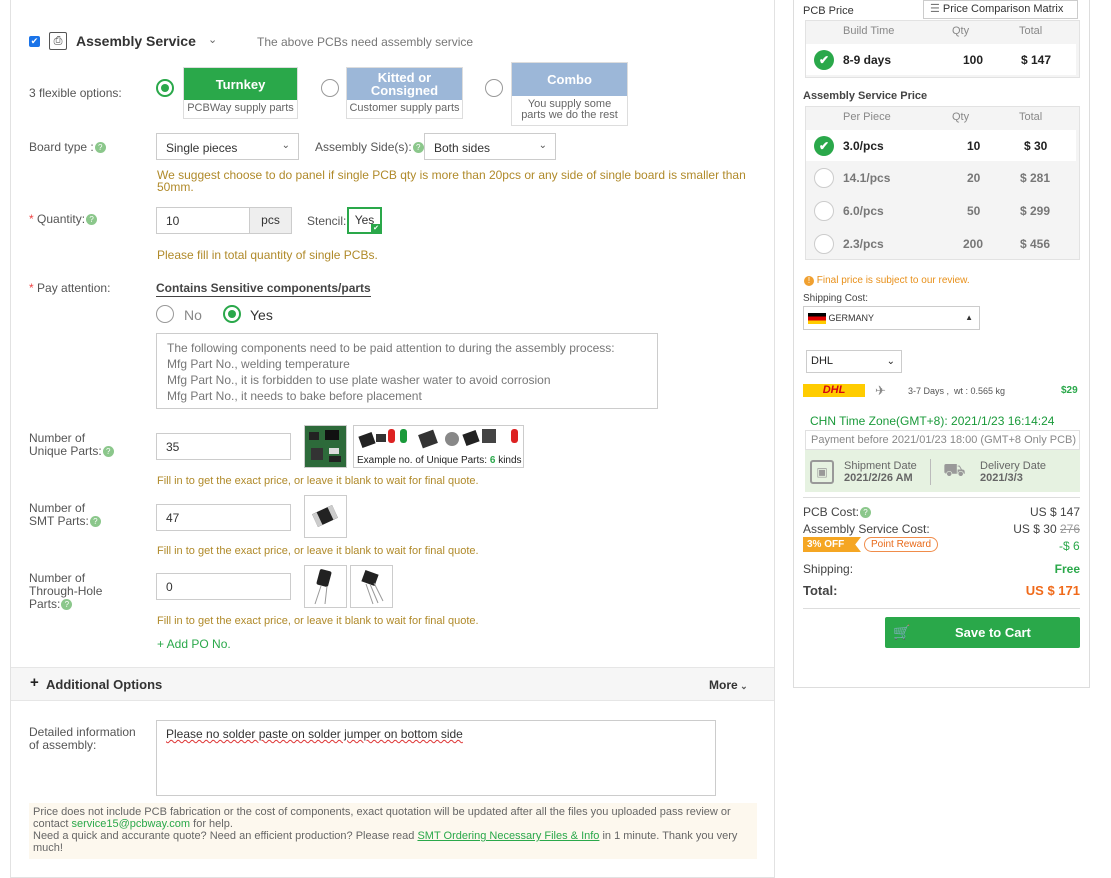 The width and height of the screenshot is (1111, 878). Describe the element at coordinates (104, 684) in the screenshot. I see `additional-options-title: Additional Options` at that location.